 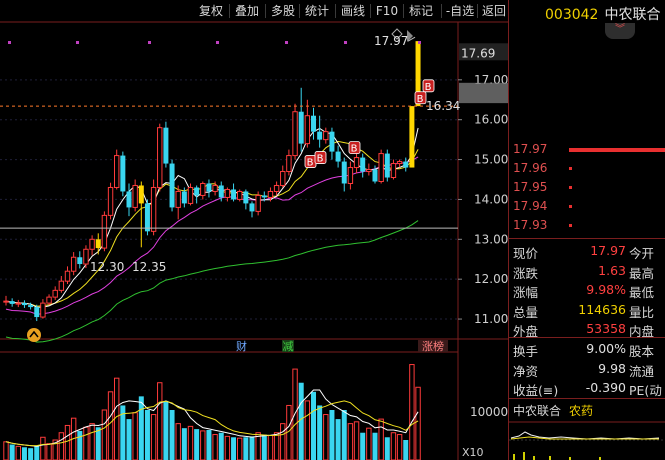 What do you see at coordinates (587, 290) in the screenshot?
I see `quote-row: 涨幅 9.98% 最低` at bounding box center [587, 290].